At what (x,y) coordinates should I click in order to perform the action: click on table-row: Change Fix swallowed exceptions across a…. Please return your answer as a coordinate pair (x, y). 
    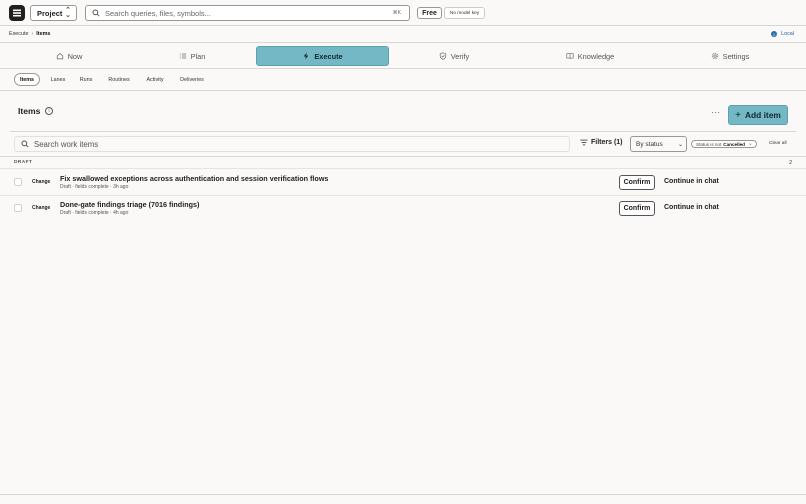
    Looking at the image, I should click on (403, 182).